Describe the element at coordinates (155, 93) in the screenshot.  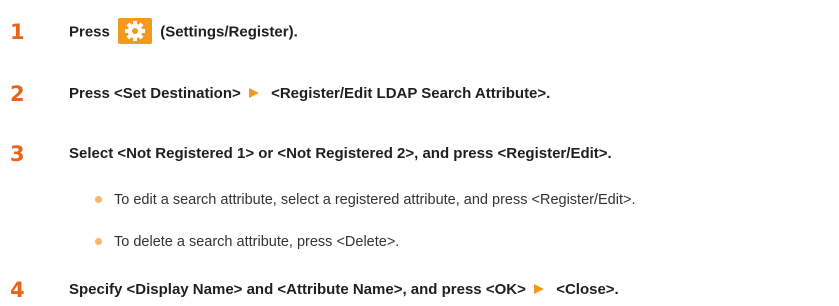
I see `step-text-part1: Press <Set Destination>` at that location.